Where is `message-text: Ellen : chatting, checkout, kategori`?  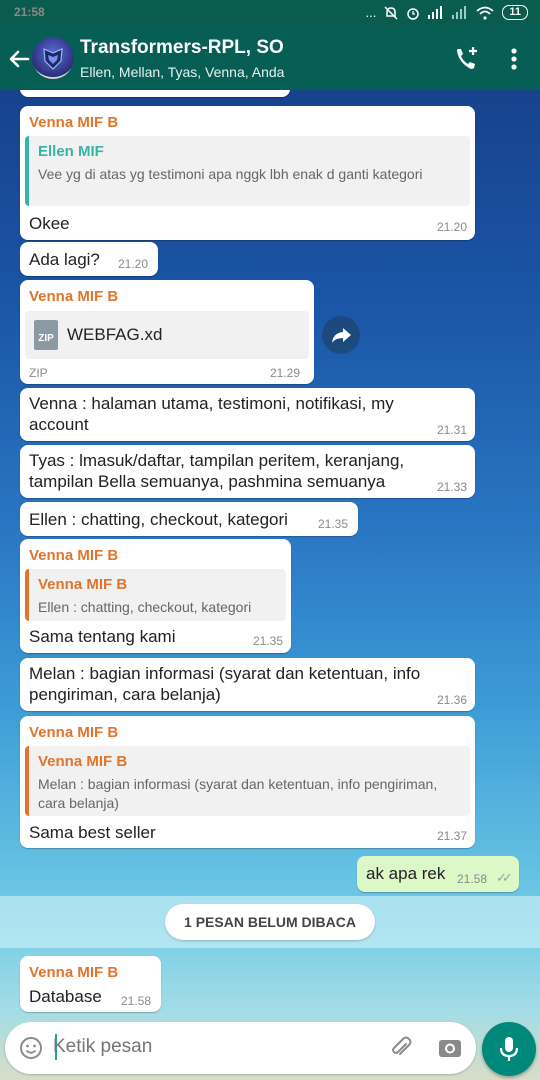
message-text: Ellen : chatting, checkout, kategori is located at coordinates (158, 519).